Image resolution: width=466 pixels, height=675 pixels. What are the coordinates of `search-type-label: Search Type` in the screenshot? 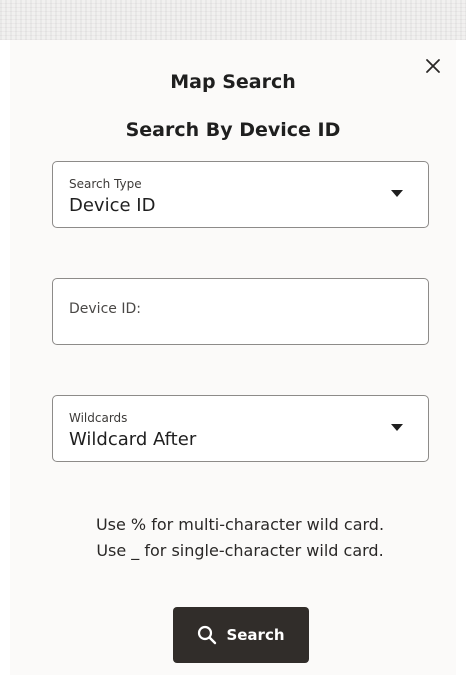 It's located at (105, 184).